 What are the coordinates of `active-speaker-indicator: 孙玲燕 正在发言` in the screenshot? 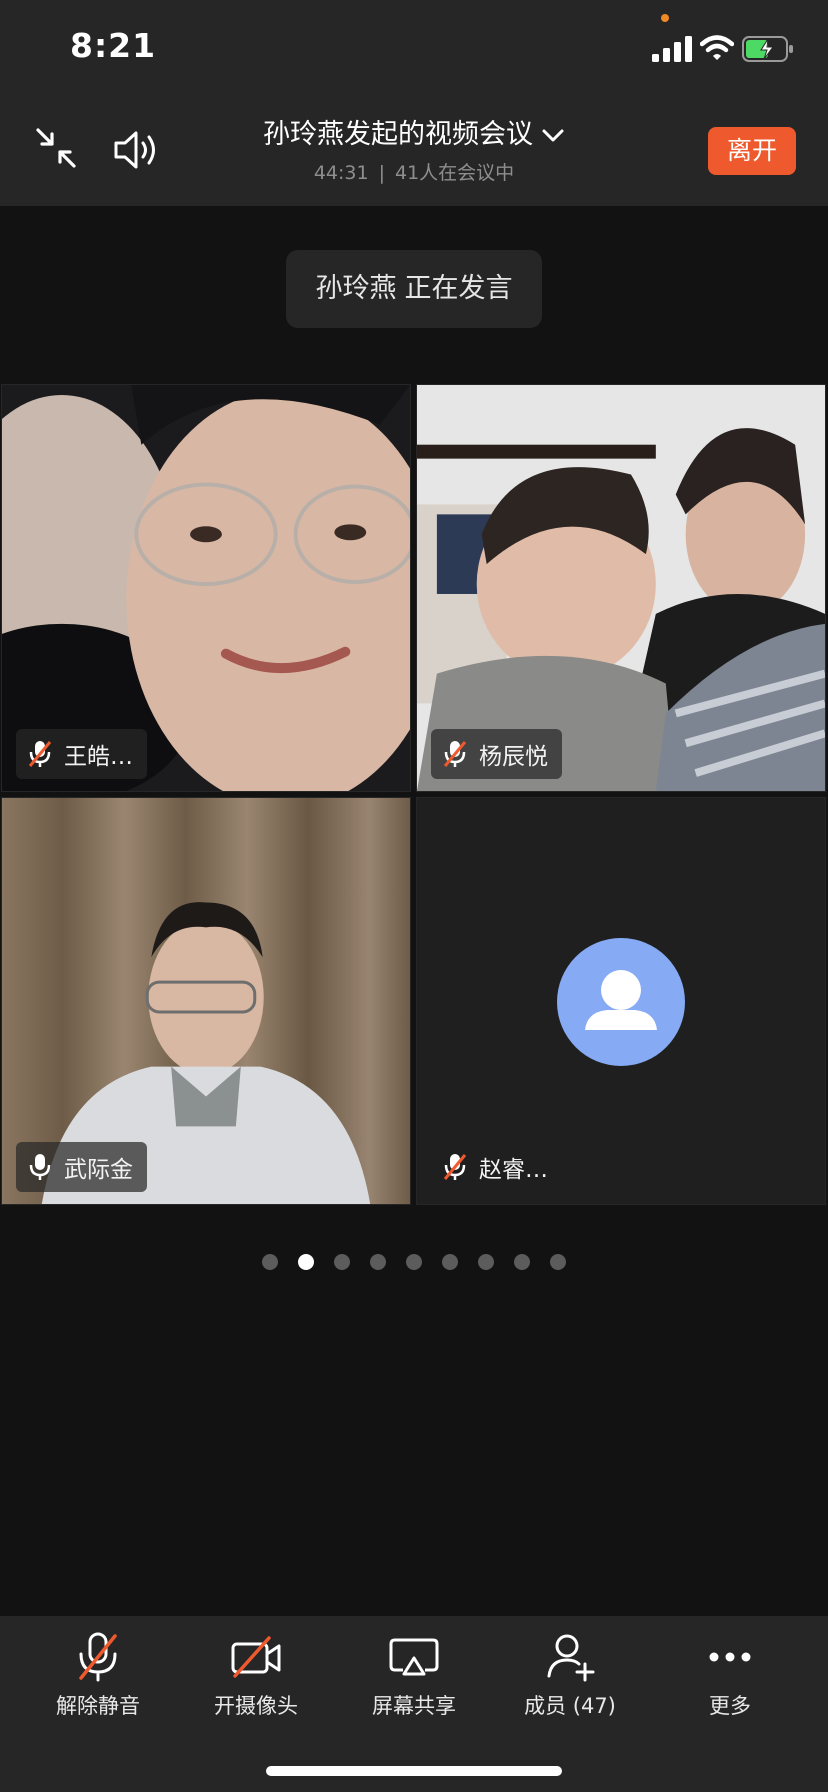 It's located at (414, 289).